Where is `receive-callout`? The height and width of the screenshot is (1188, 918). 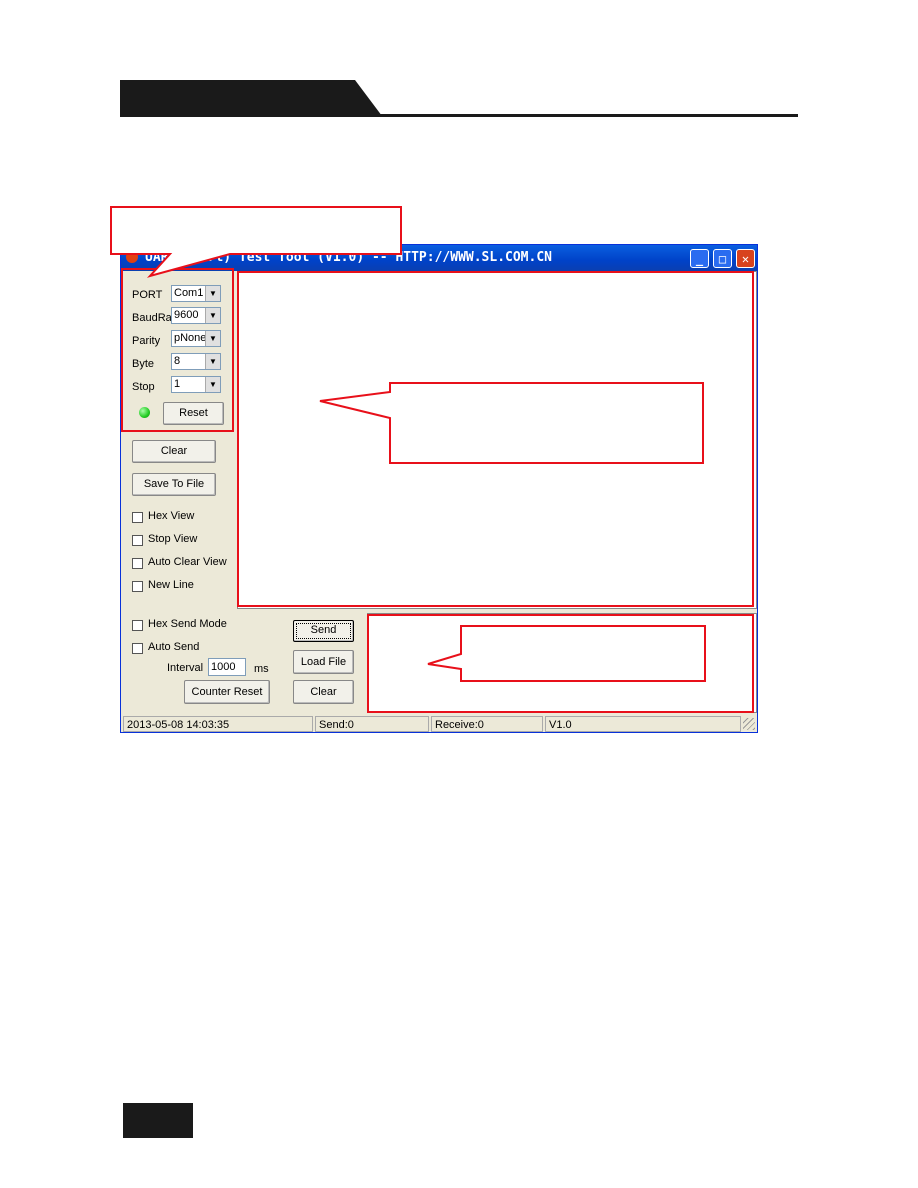 receive-callout is located at coordinates (511, 423).